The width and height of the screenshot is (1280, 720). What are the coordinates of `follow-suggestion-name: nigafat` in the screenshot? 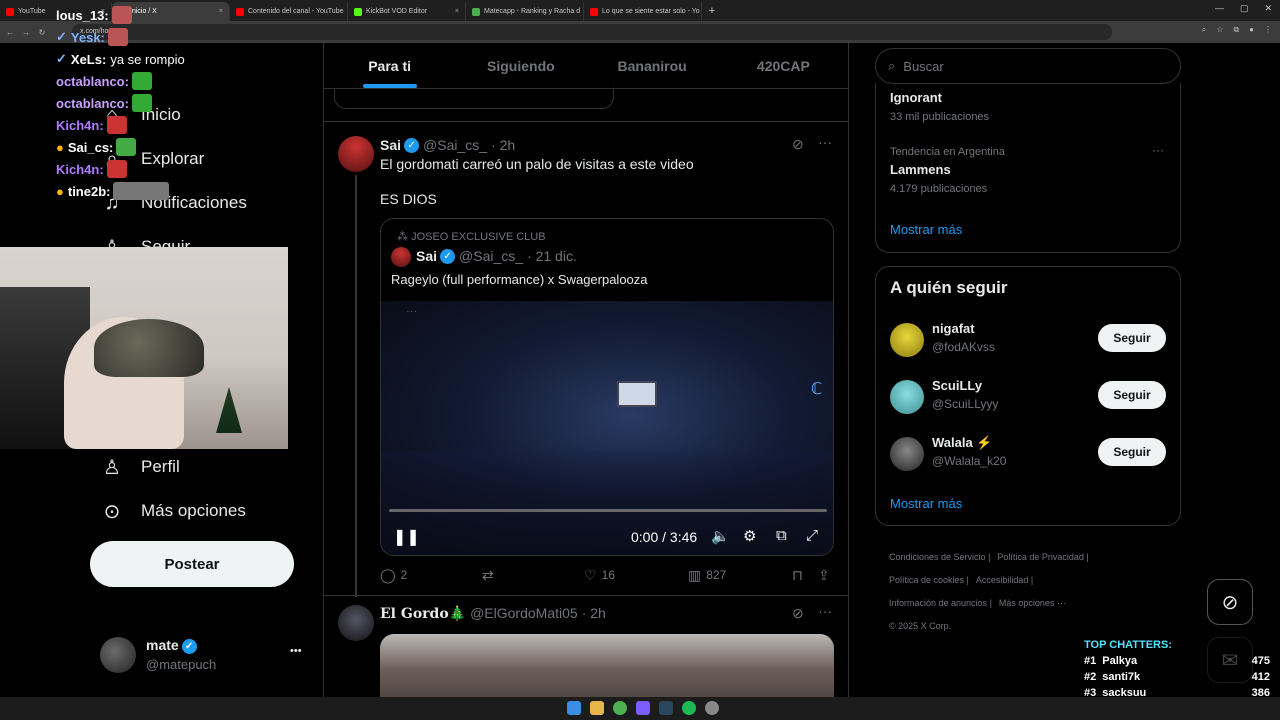 It's located at (953, 328).